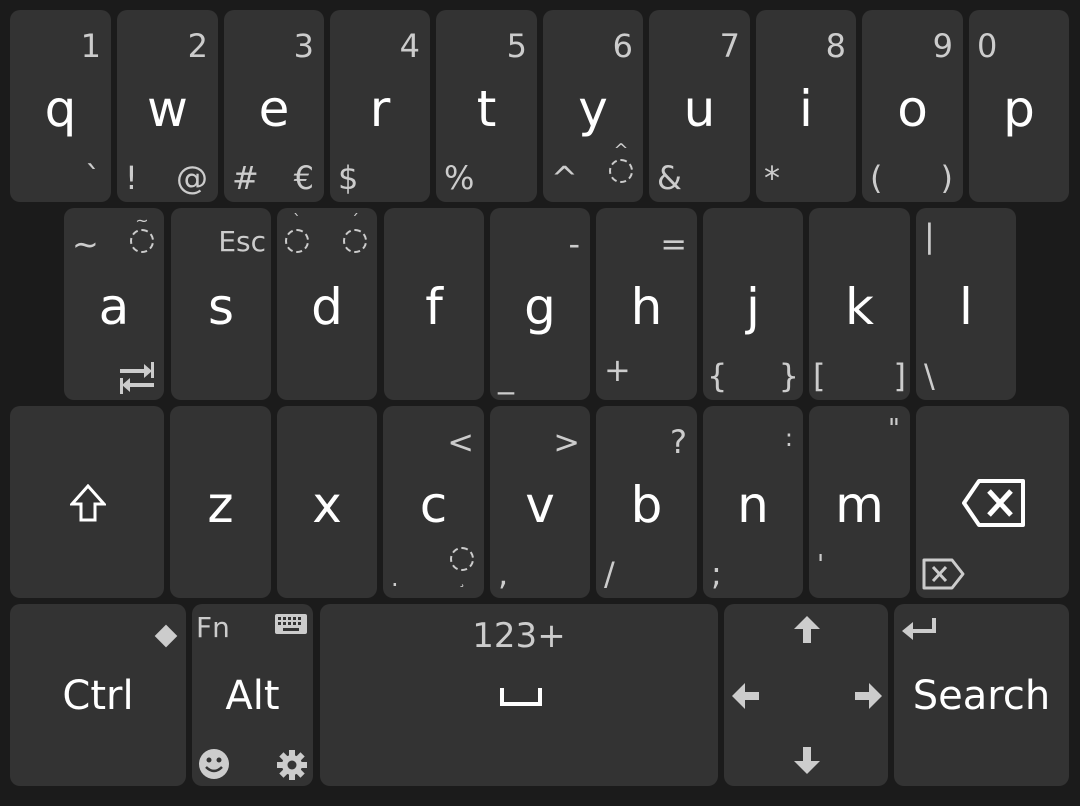 The width and height of the screenshot is (1080, 806). What do you see at coordinates (772, 178) in the screenshot?
I see `key-i-alt-left: *` at bounding box center [772, 178].